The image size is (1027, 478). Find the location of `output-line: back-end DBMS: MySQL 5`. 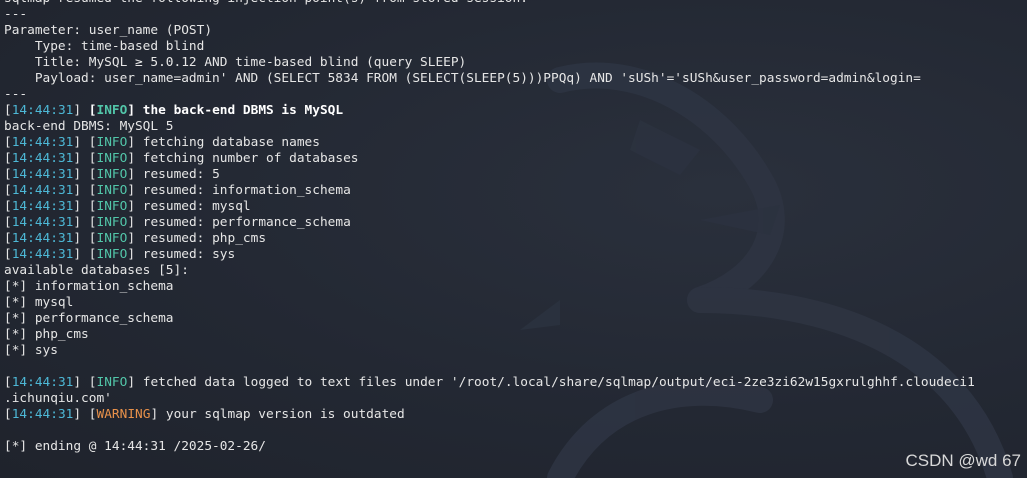

output-line: back-end DBMS: MySQL 5 is located at coordinates (89, 126).